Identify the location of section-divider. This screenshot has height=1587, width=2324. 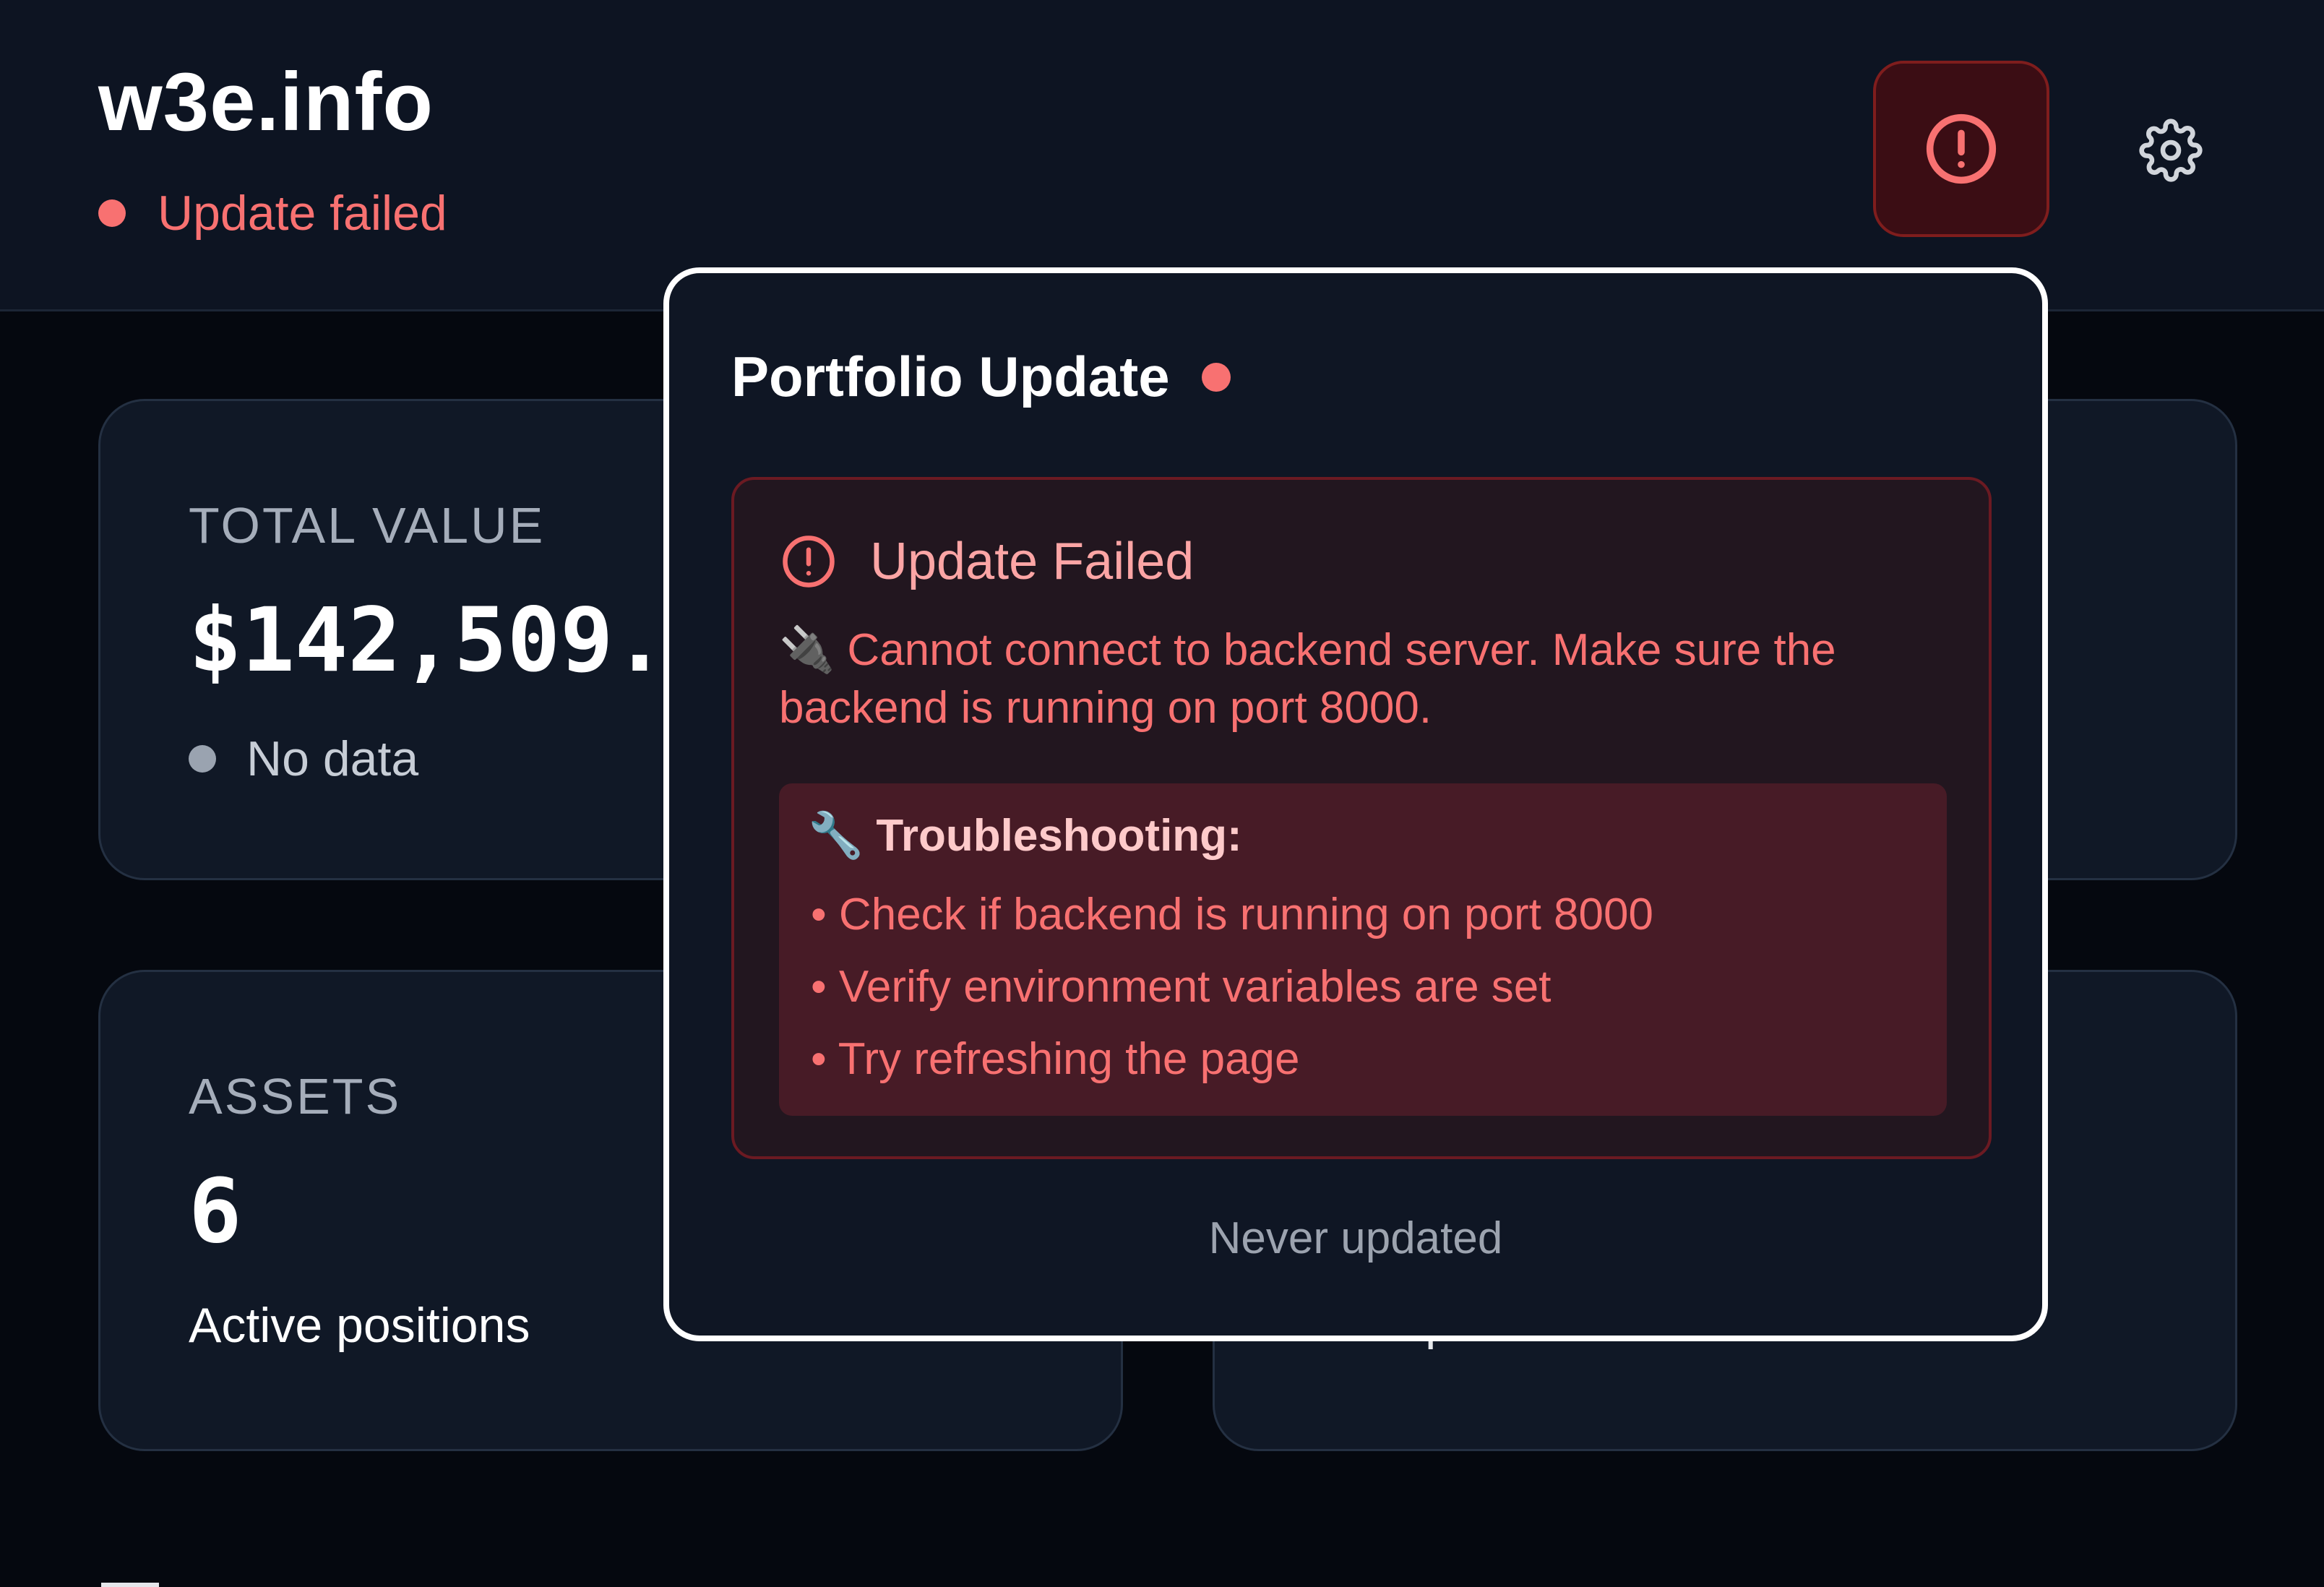
(130, 1585).